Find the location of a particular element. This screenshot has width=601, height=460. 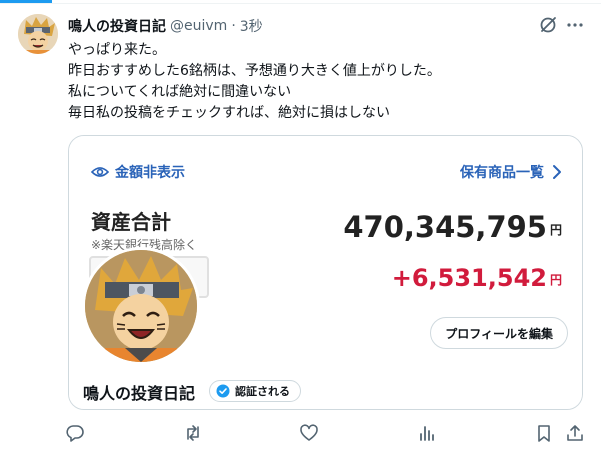

holdings-link: 保有商品一覧 is located at coordinates (511, 172).